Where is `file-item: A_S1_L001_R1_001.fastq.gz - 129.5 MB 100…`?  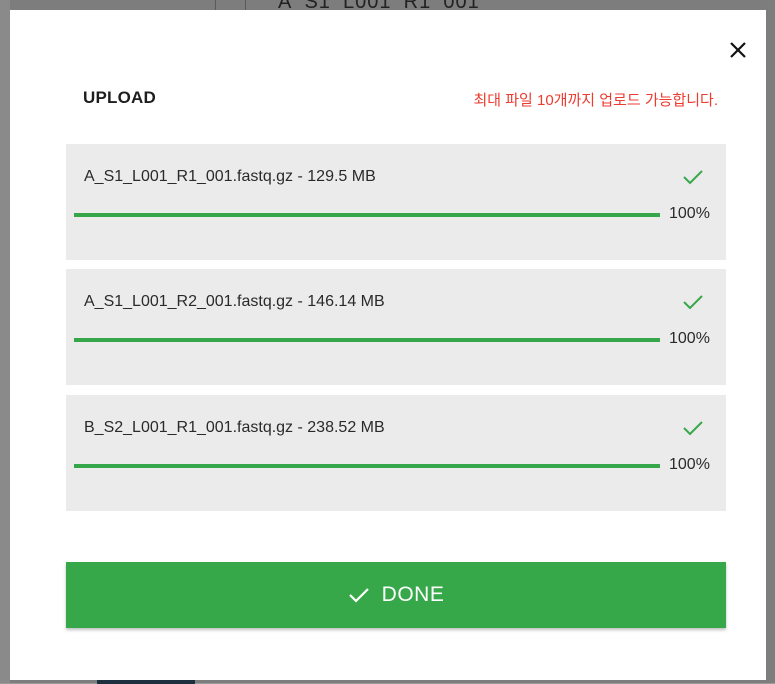 file-item: A_S1_L001_R1_001.fastq.gz - 129.5 MB 100… is located at coordinates (396, 202).